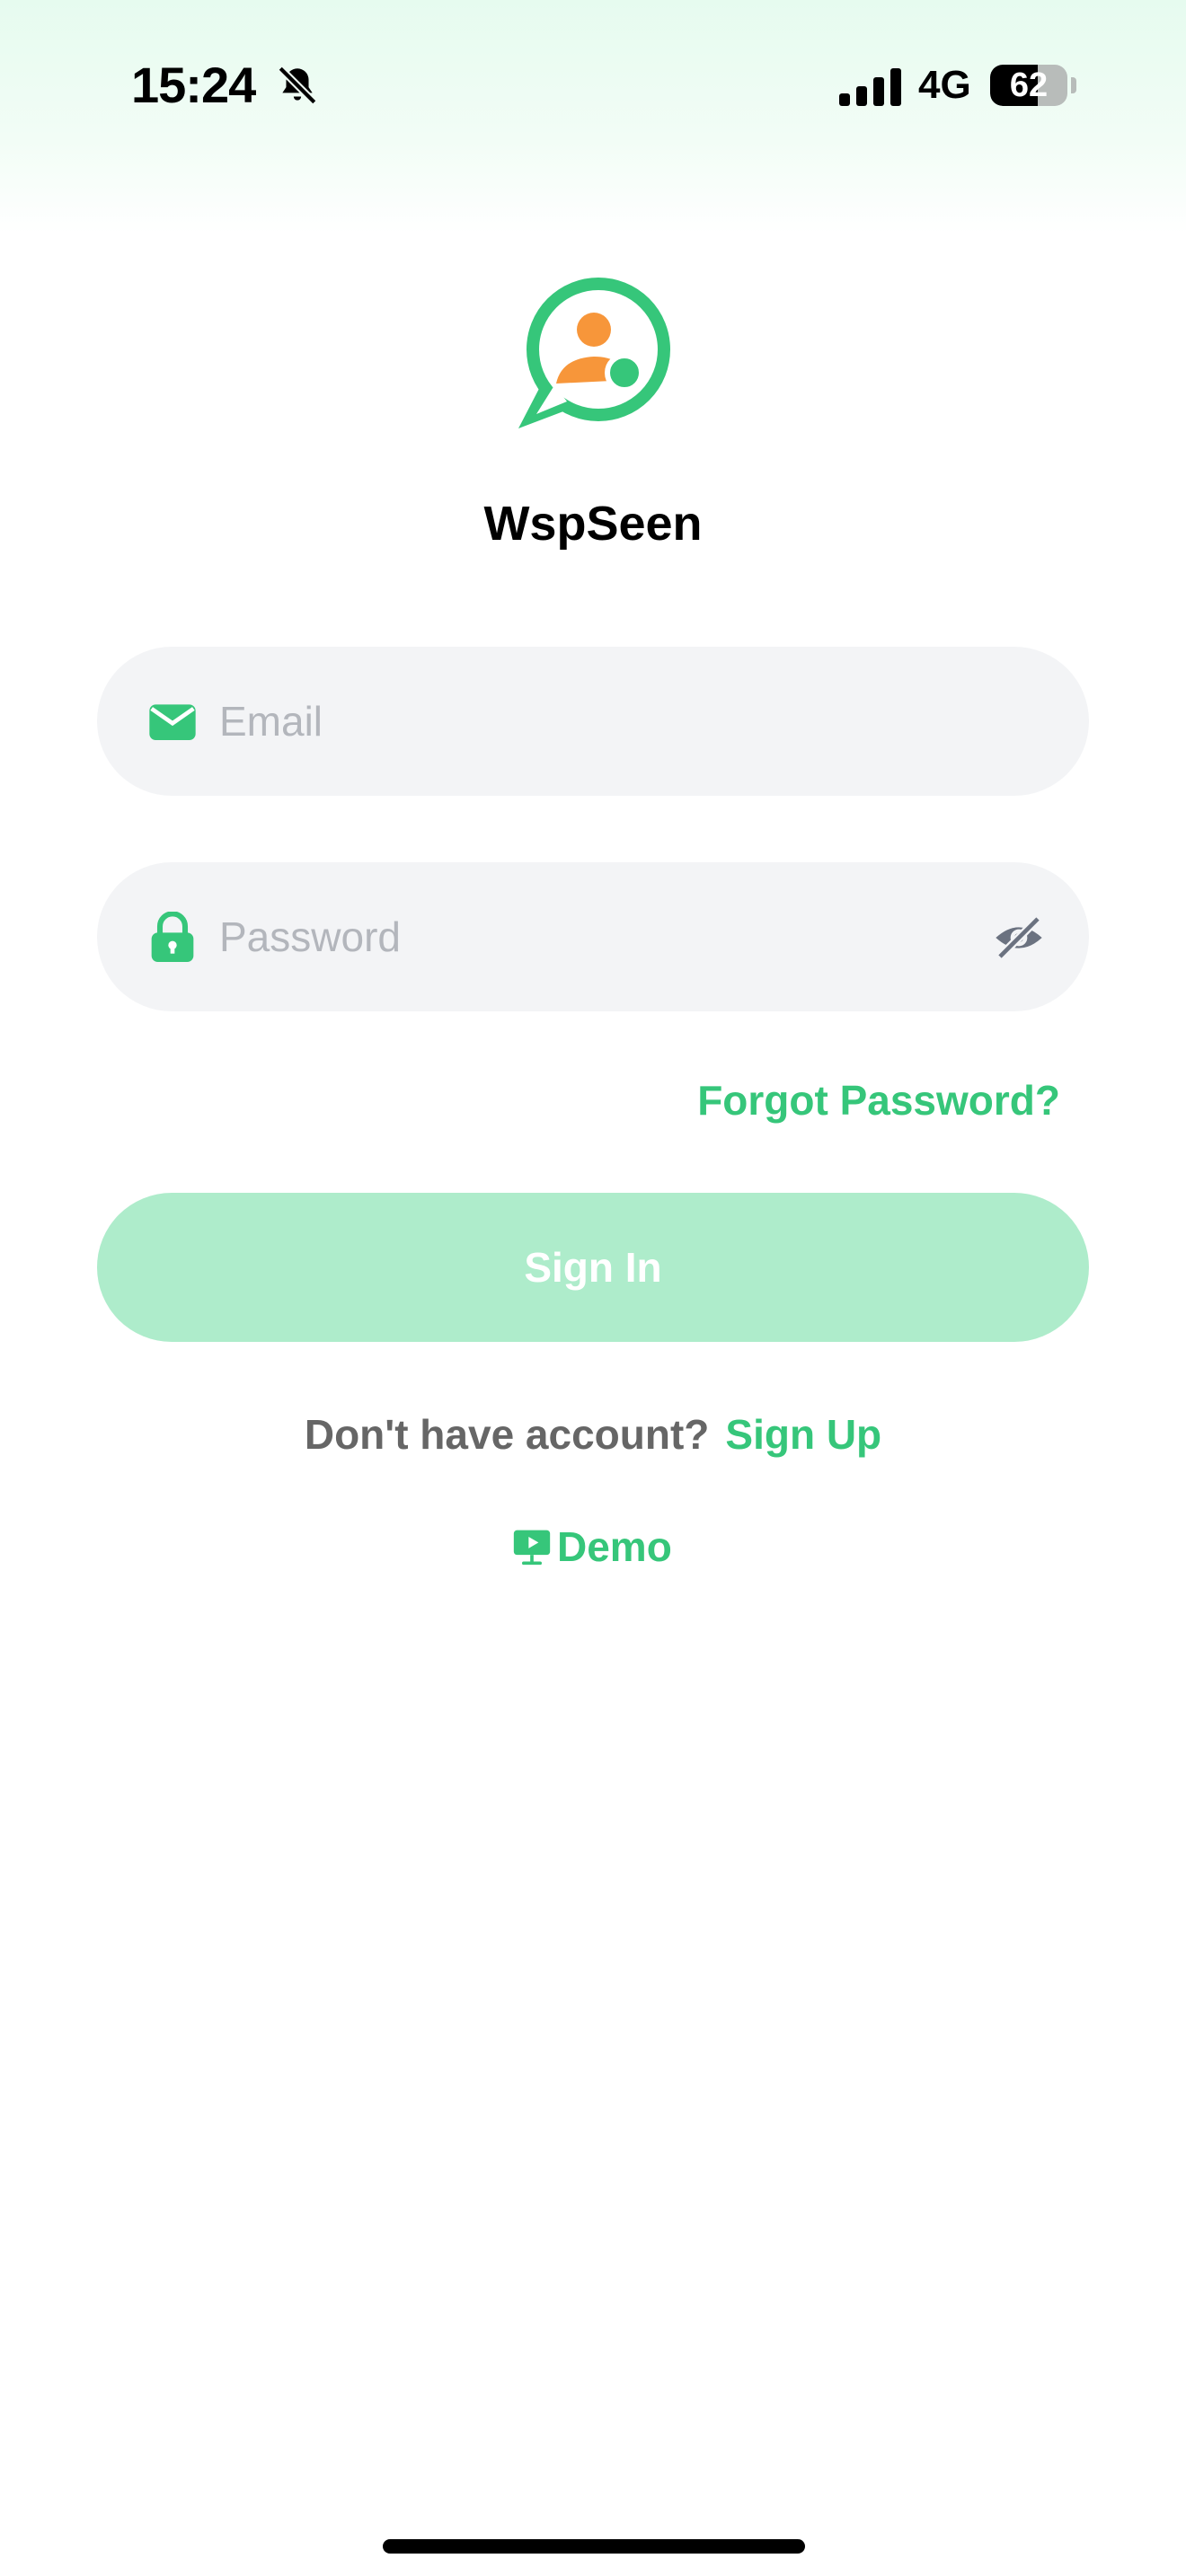 This screenshot has height=2576, width=1186. I want to click on battery-level: 62, so click(1029, 85).